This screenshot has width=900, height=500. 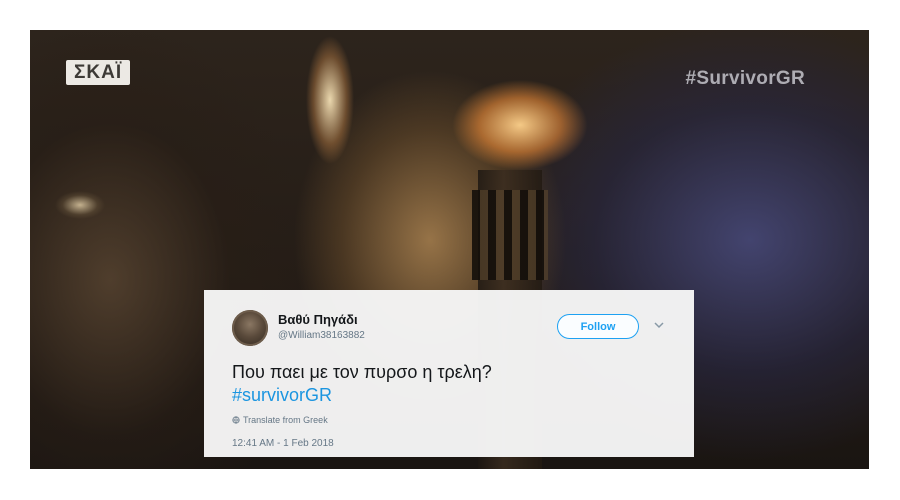 I want to click on tweet-text: Που παει με τον πυρσο η τρελη?, so click(x=362, y=372).